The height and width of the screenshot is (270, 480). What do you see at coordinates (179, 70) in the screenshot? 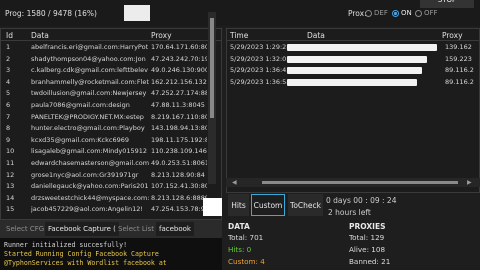
I see `row-proxy: 49.0.246.130:9000` at bounding box center [179, 70].